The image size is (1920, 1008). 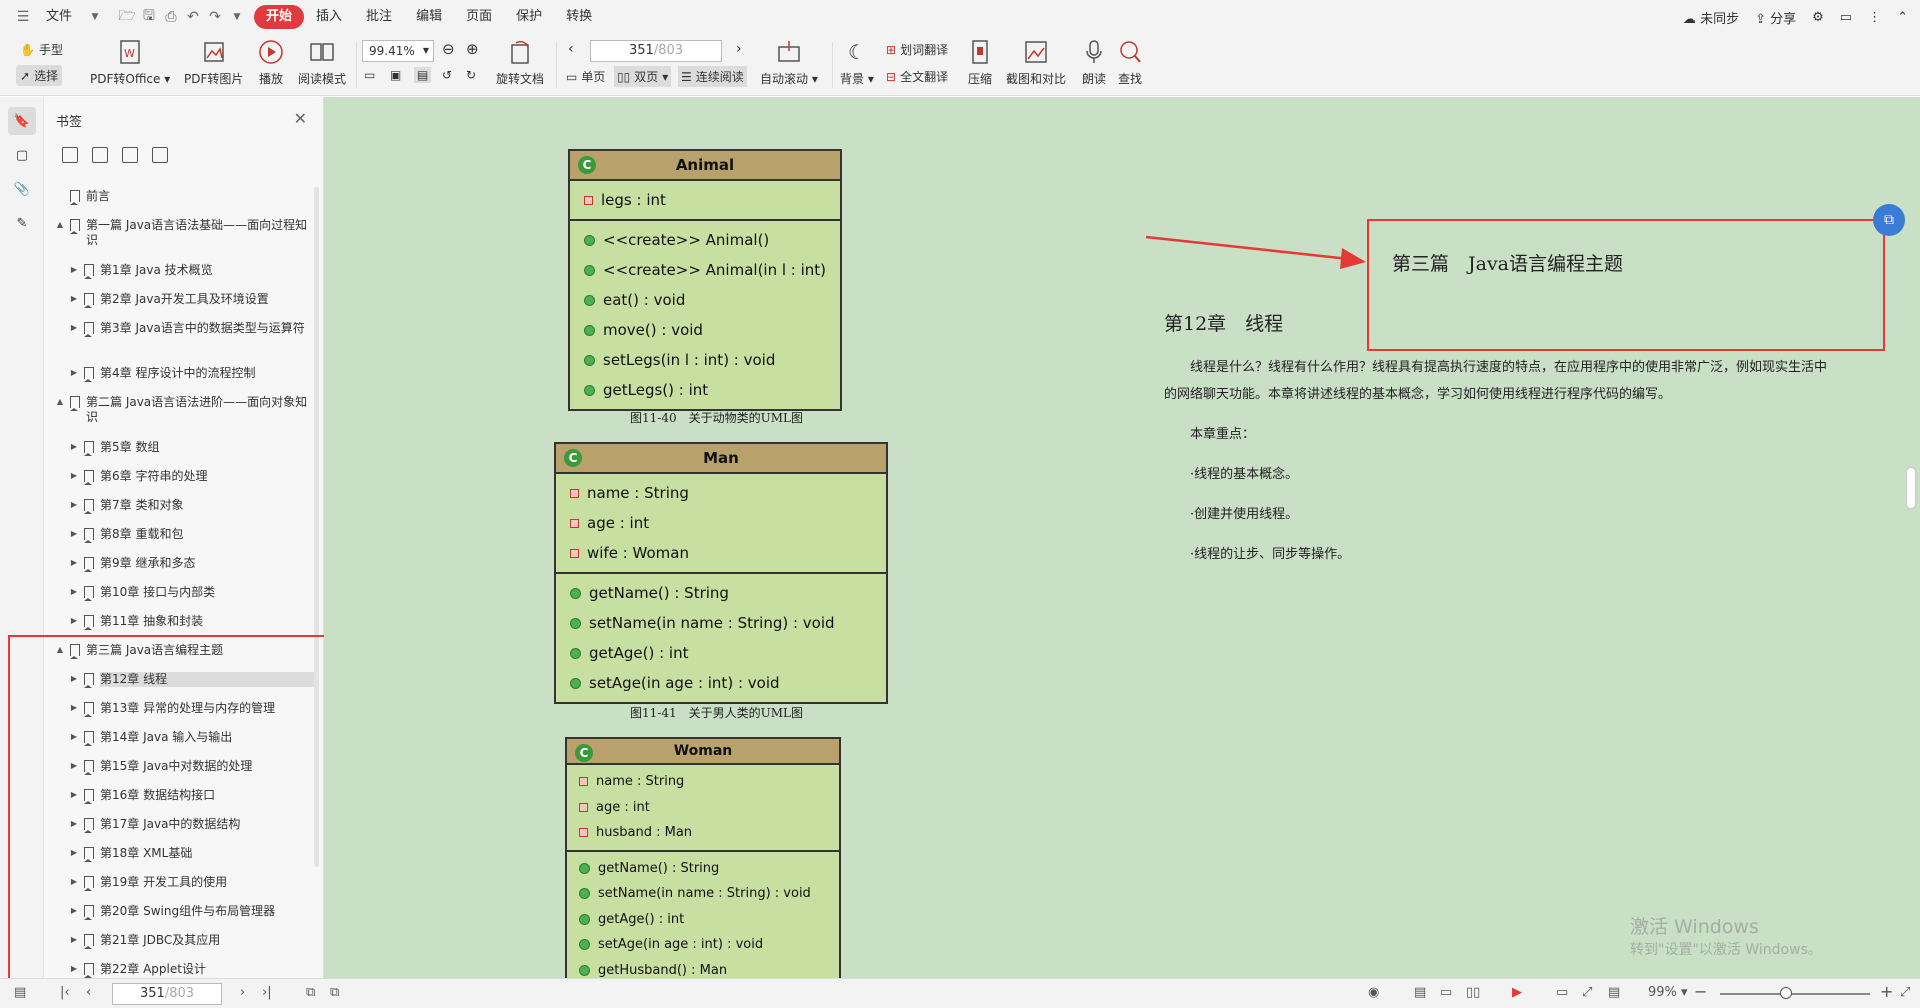 What do you see at coordinates (39, 75) in the screenshot?
I see `select-tool-button: ➚ 选择` at bounding box center [39, 75].